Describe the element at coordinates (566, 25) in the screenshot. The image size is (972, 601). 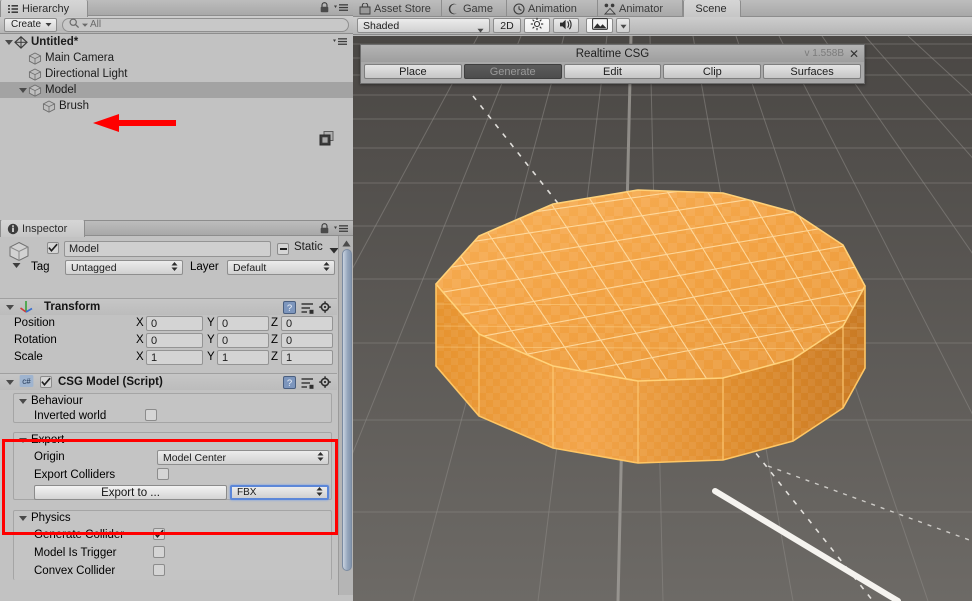
I see `scene-audio-toggle` at that location.